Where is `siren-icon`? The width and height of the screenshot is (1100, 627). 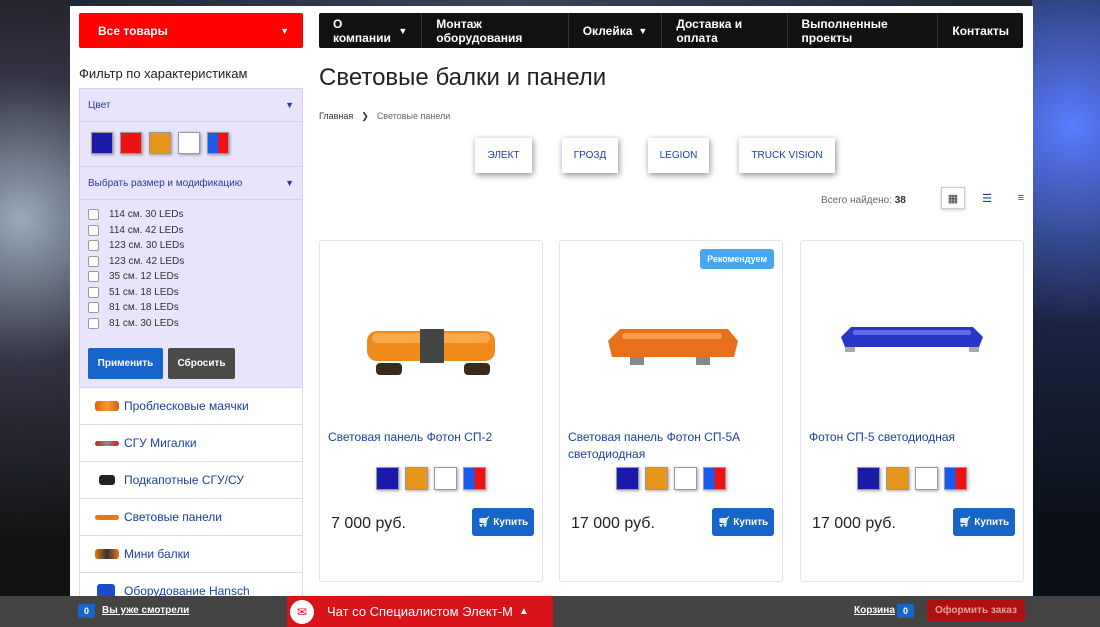
siren-icon is located at coordinates (107, 443).